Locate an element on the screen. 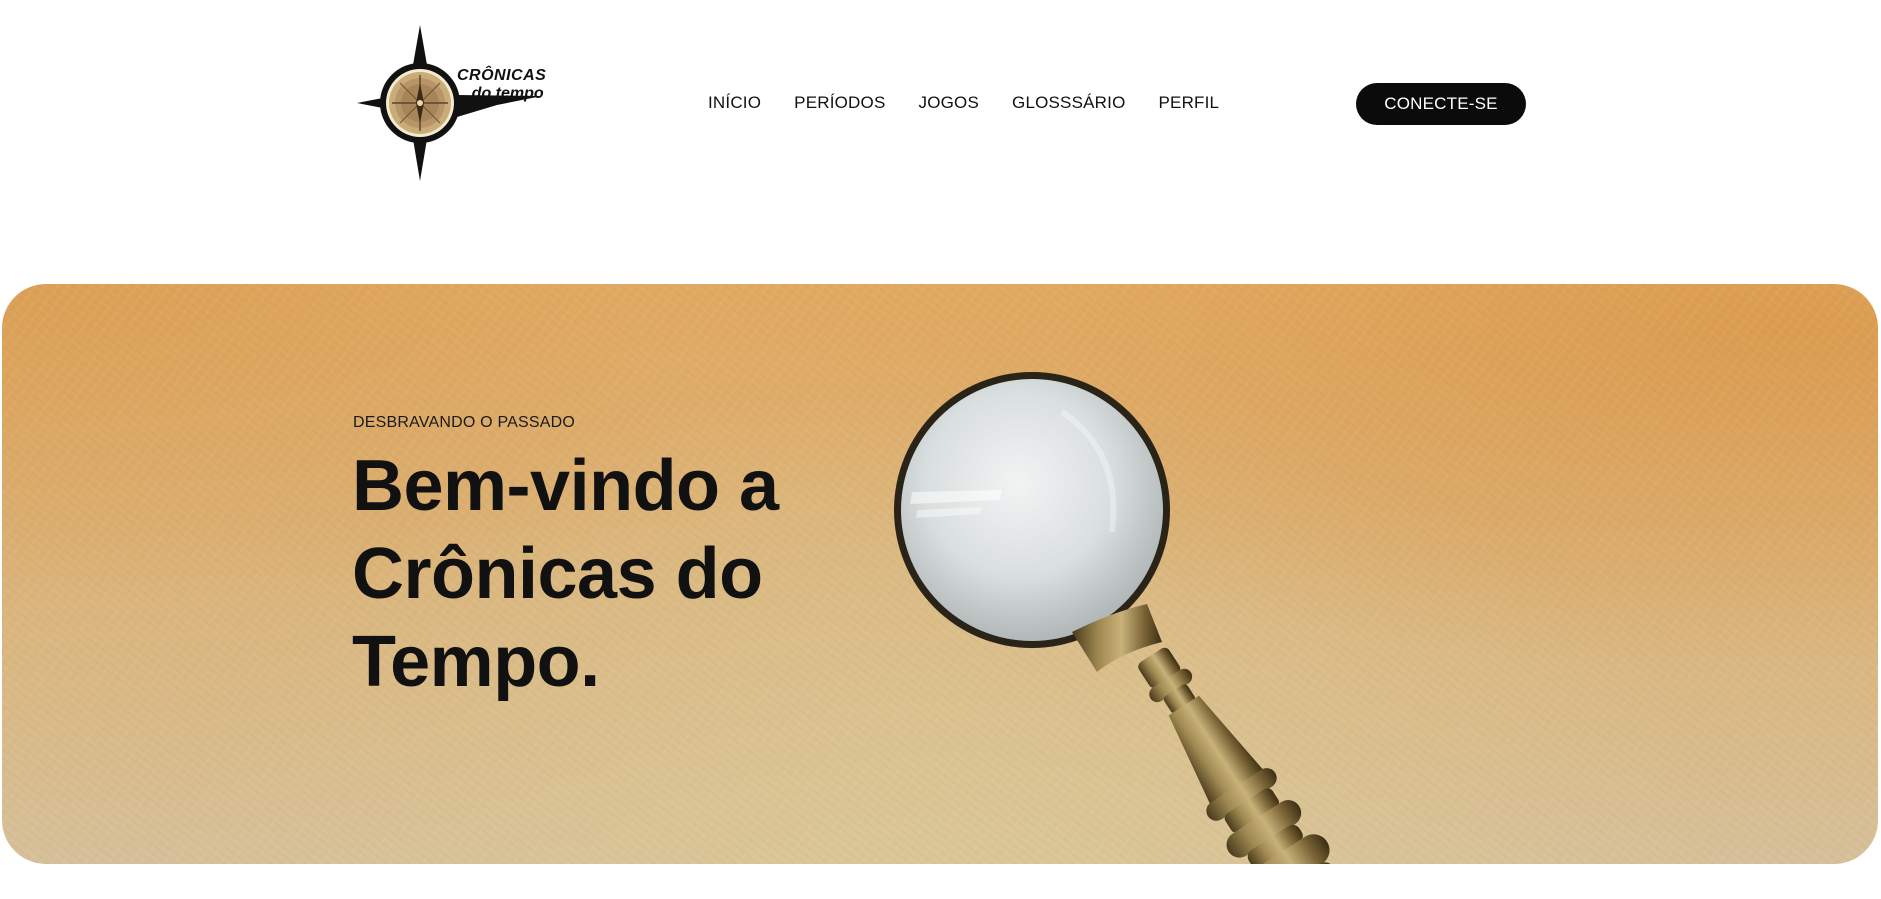 Image resolution: width=1881 pixels, height=899 pixels. logo-wordmark: CRÔNICAS do tempo is located at coordinates (501, 85).